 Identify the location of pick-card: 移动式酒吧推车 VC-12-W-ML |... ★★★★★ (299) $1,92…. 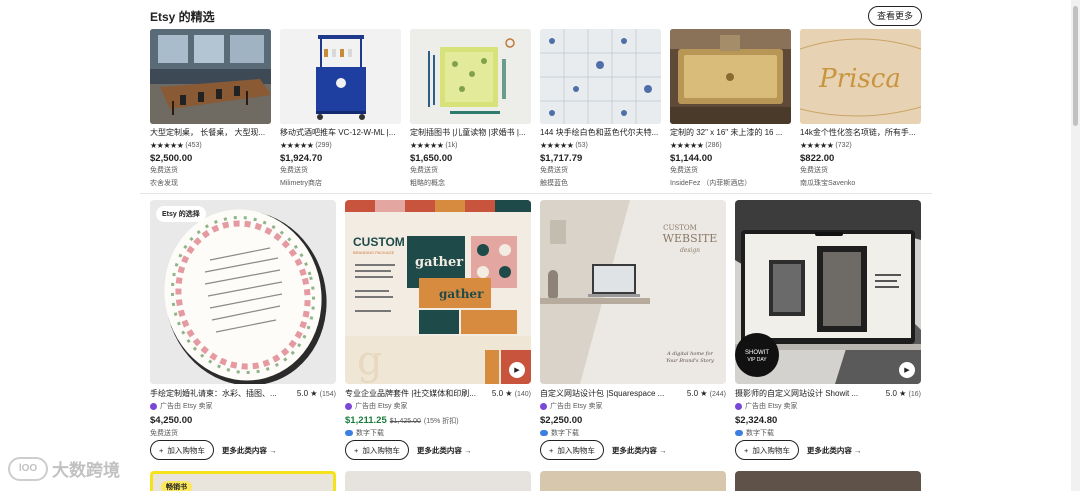
(340, 109).